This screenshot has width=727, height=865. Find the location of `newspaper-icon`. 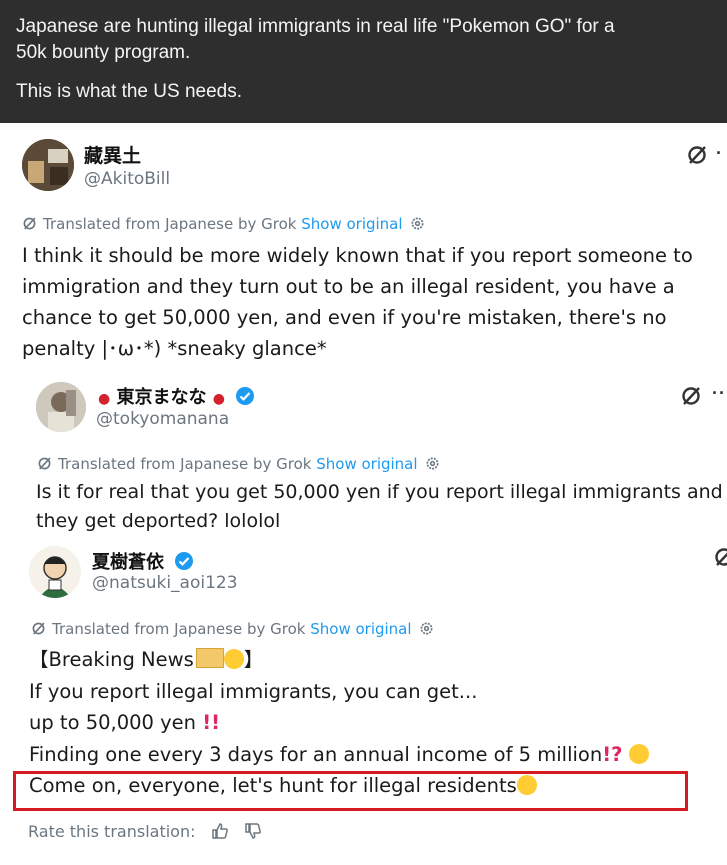

newspaper-icon is located at coordinates (209, 658).